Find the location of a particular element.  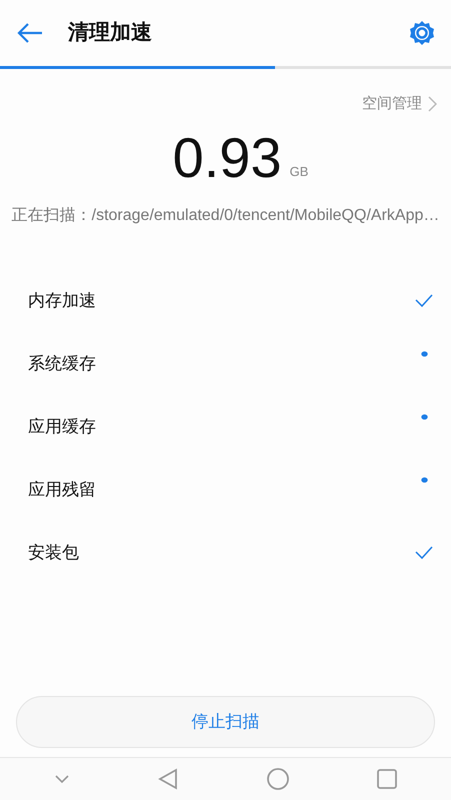

stop-scan-button: 停止扫描 is located at coordinates (225, 722).